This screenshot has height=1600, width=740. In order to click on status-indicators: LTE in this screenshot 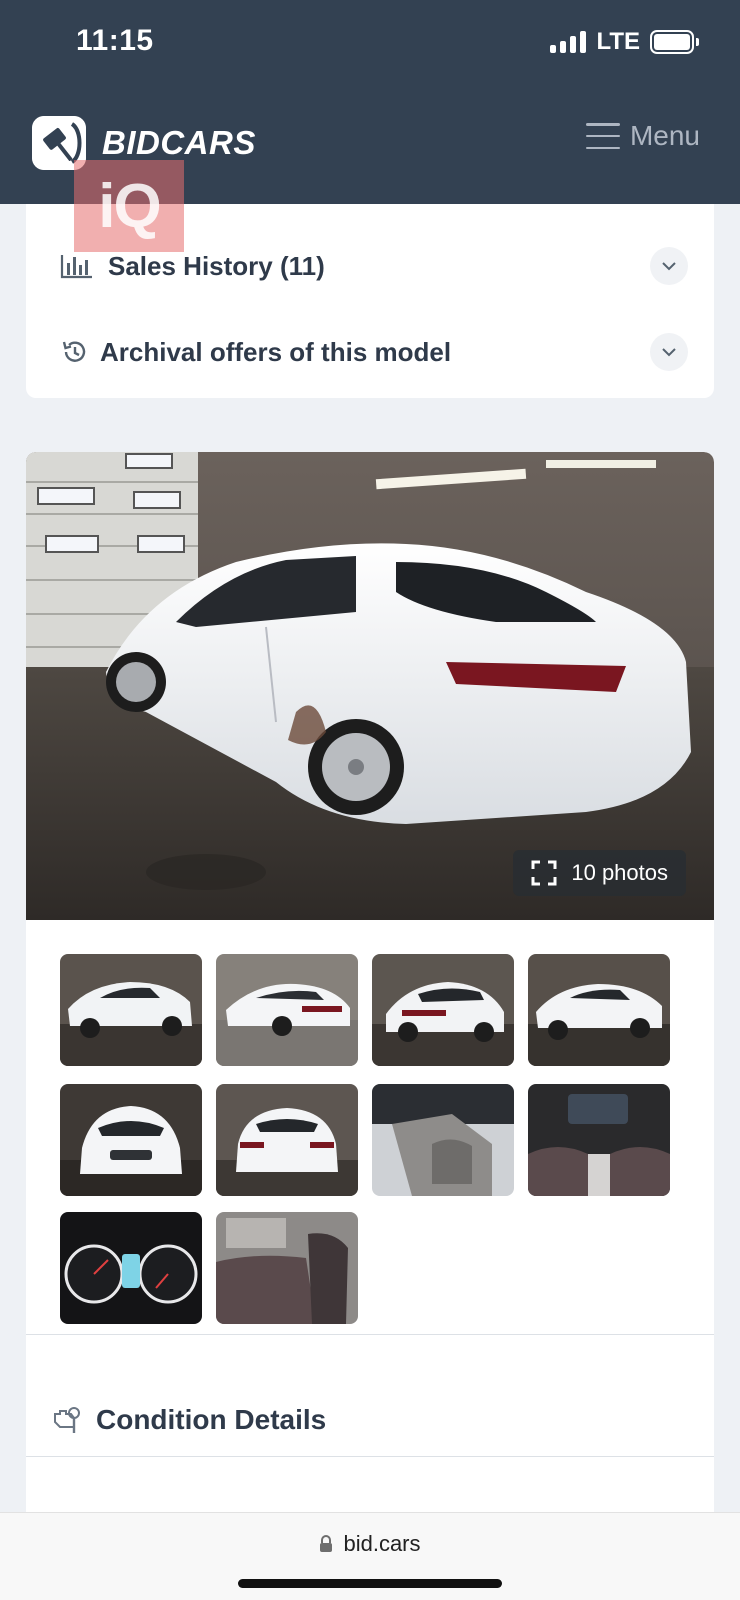, I will do `click(624, 42)`.